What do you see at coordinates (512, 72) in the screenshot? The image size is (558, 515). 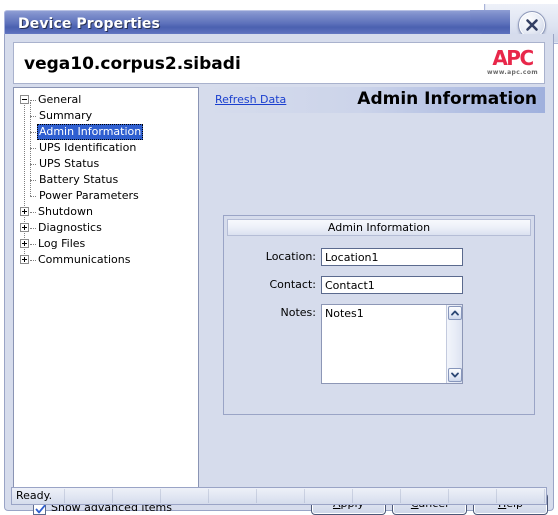 I see `apc-logo-url: www.apc.com` at bounding box center [512, 72].